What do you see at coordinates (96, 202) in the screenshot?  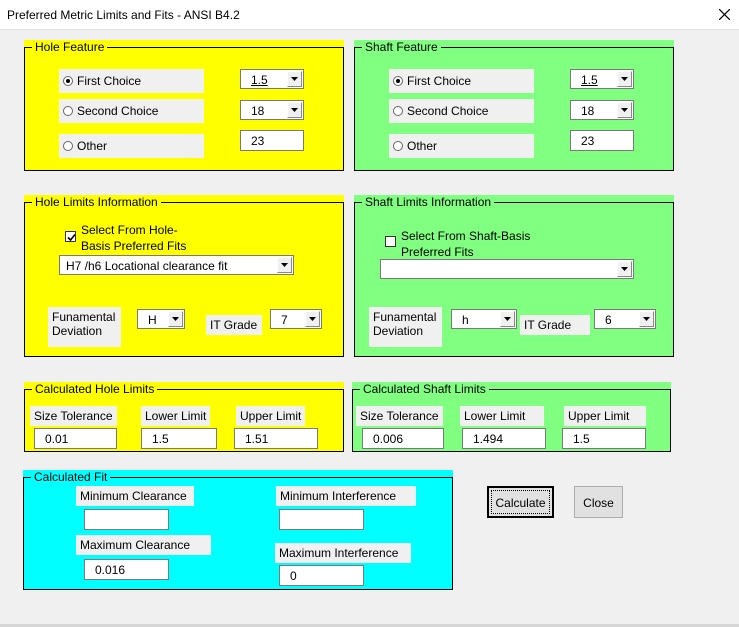 I see `hole-limits-info-legend: Hole Limits Information` at bounding box center [96, 202].